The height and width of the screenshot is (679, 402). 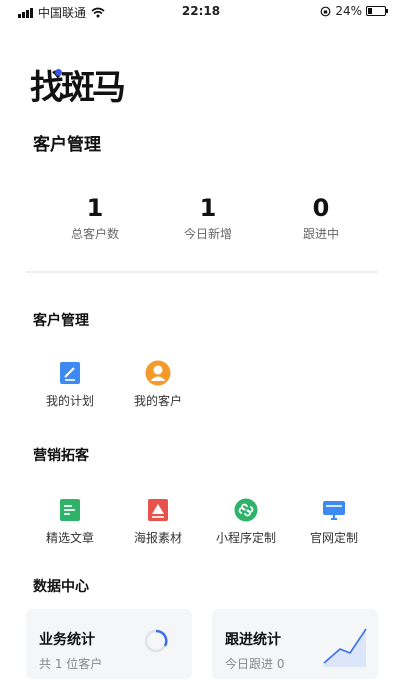 I want to click on battery-icon, so click(x=377, y=11).